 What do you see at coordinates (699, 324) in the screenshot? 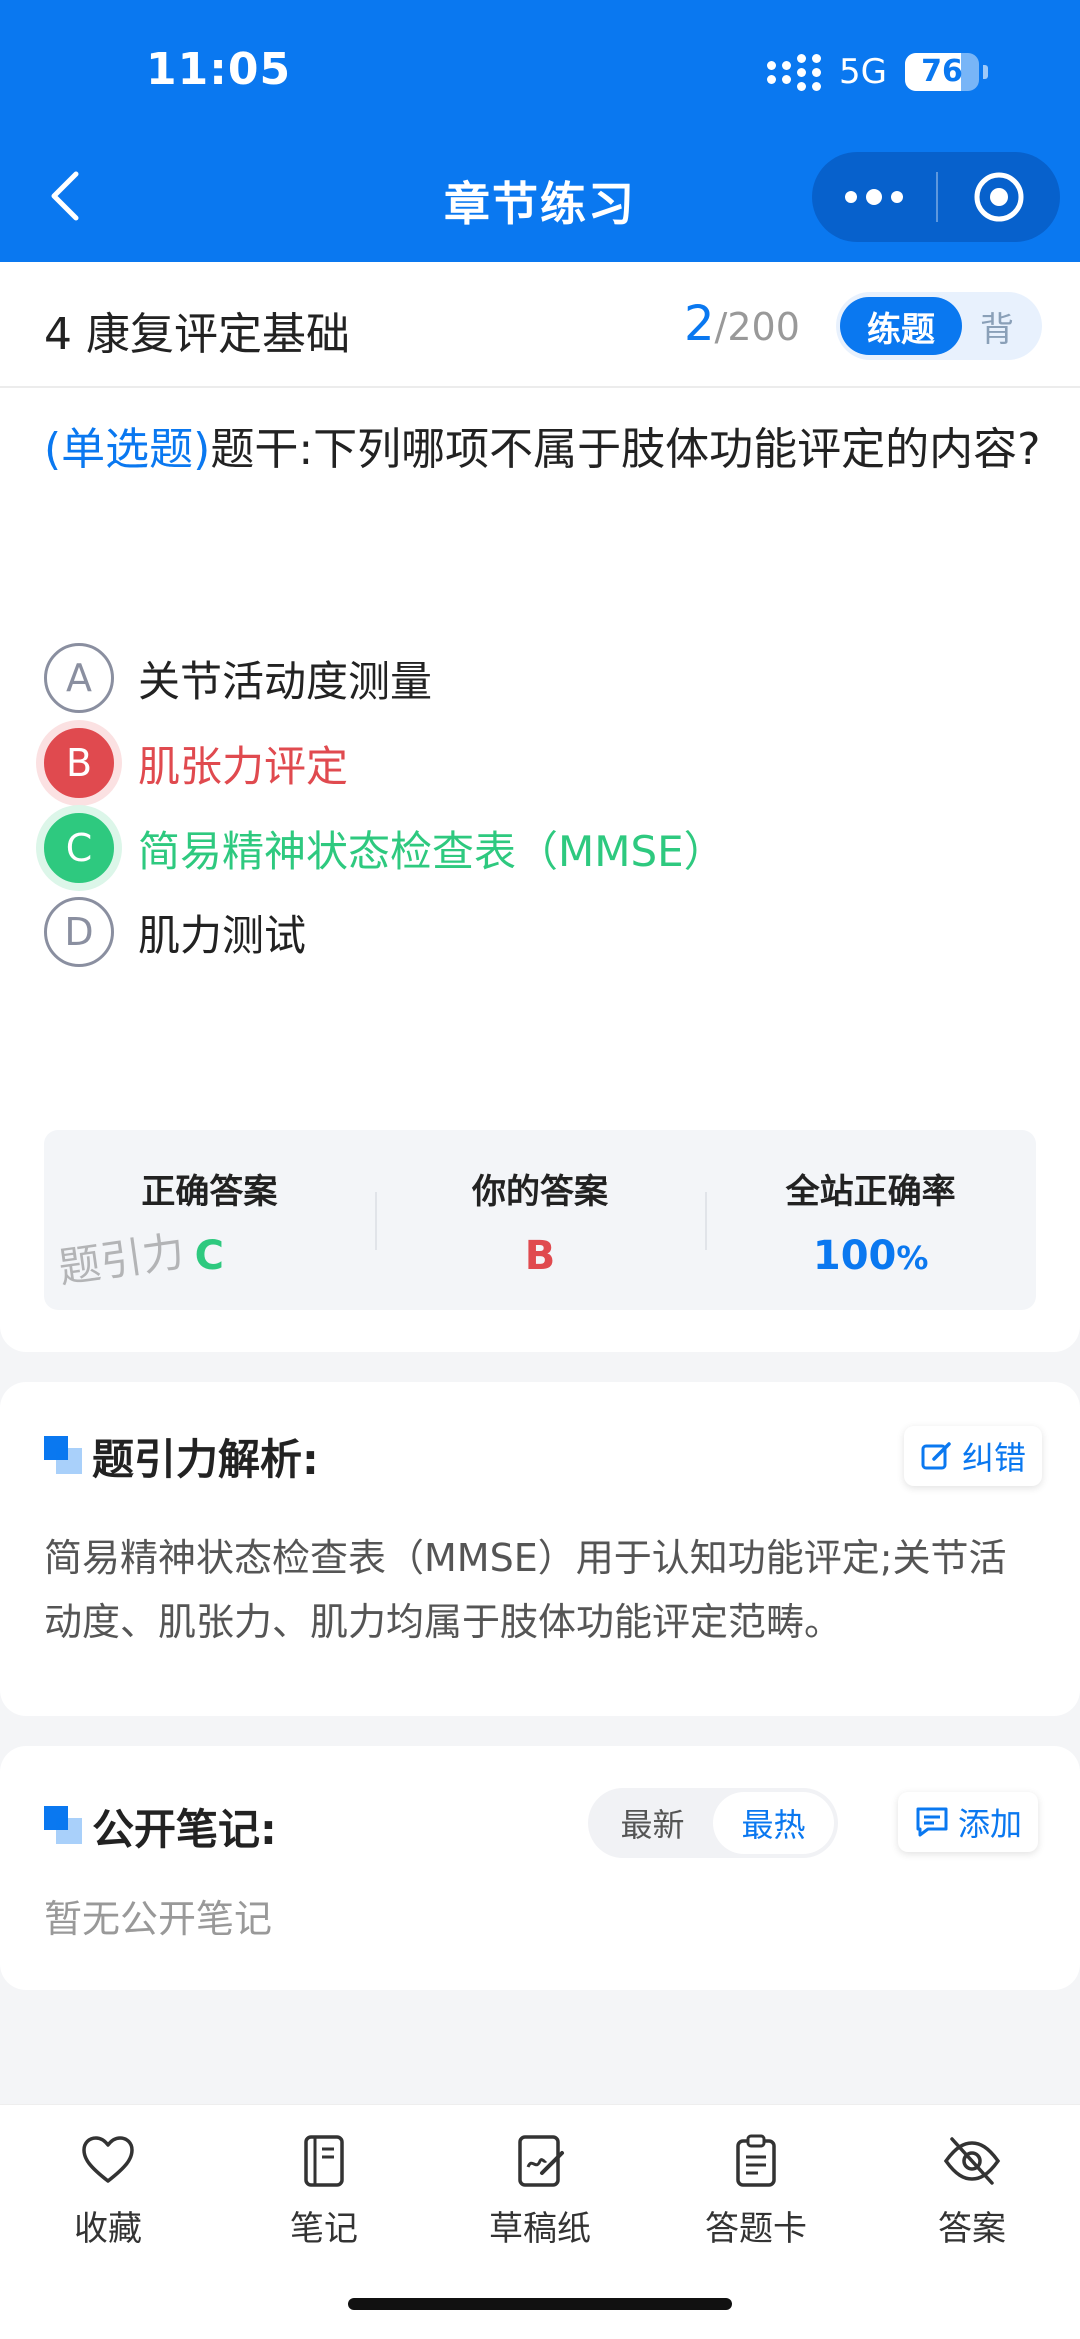
I see `current-question-number: 2` at bounding box center [699, 324].